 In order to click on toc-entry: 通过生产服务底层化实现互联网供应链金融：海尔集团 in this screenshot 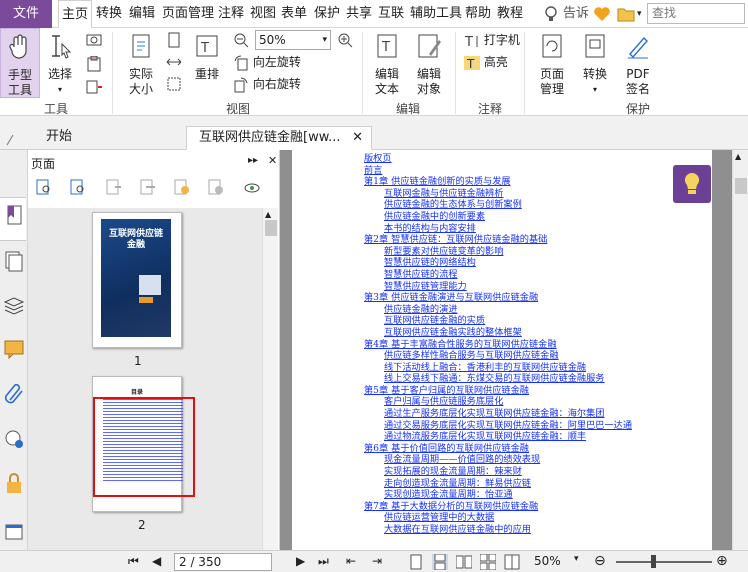, I will do `click(538, 414)`.